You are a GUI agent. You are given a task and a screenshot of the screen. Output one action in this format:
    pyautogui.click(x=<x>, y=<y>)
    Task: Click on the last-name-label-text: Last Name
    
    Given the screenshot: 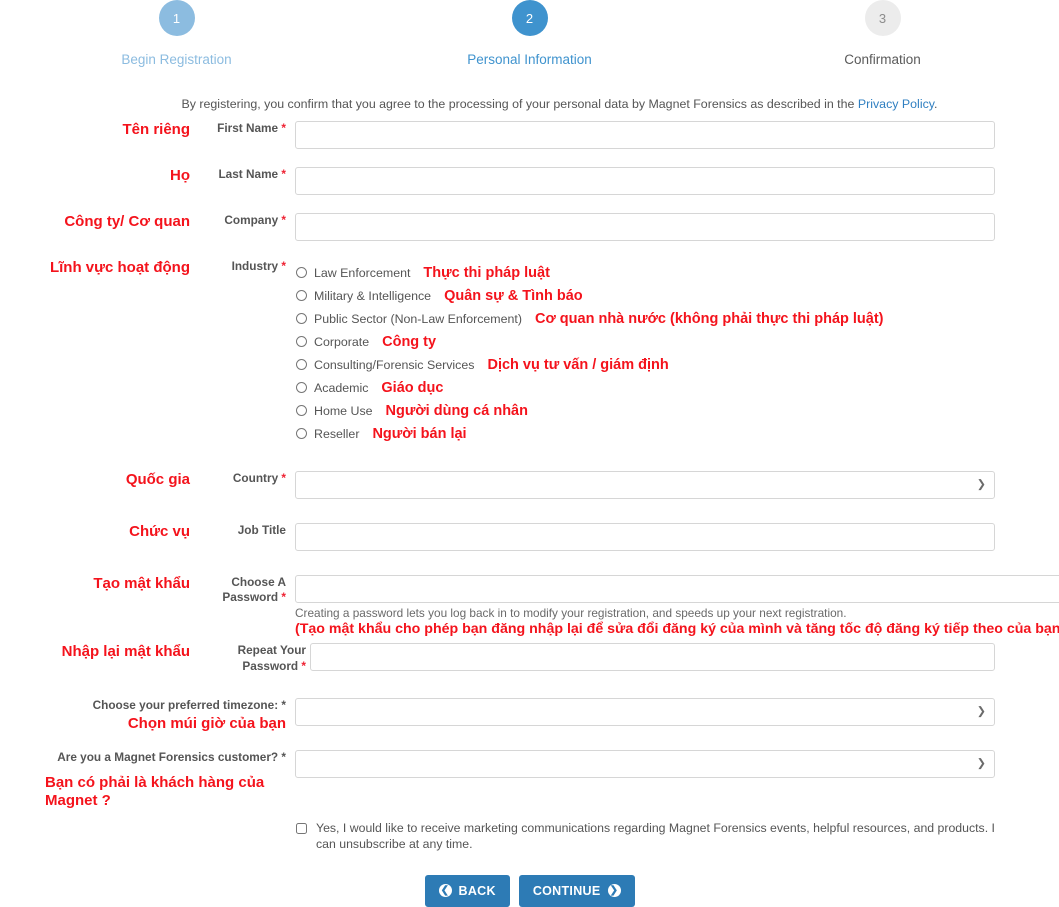 What is the action you would take?
    pyautogui.click(x=248, y=174)
    